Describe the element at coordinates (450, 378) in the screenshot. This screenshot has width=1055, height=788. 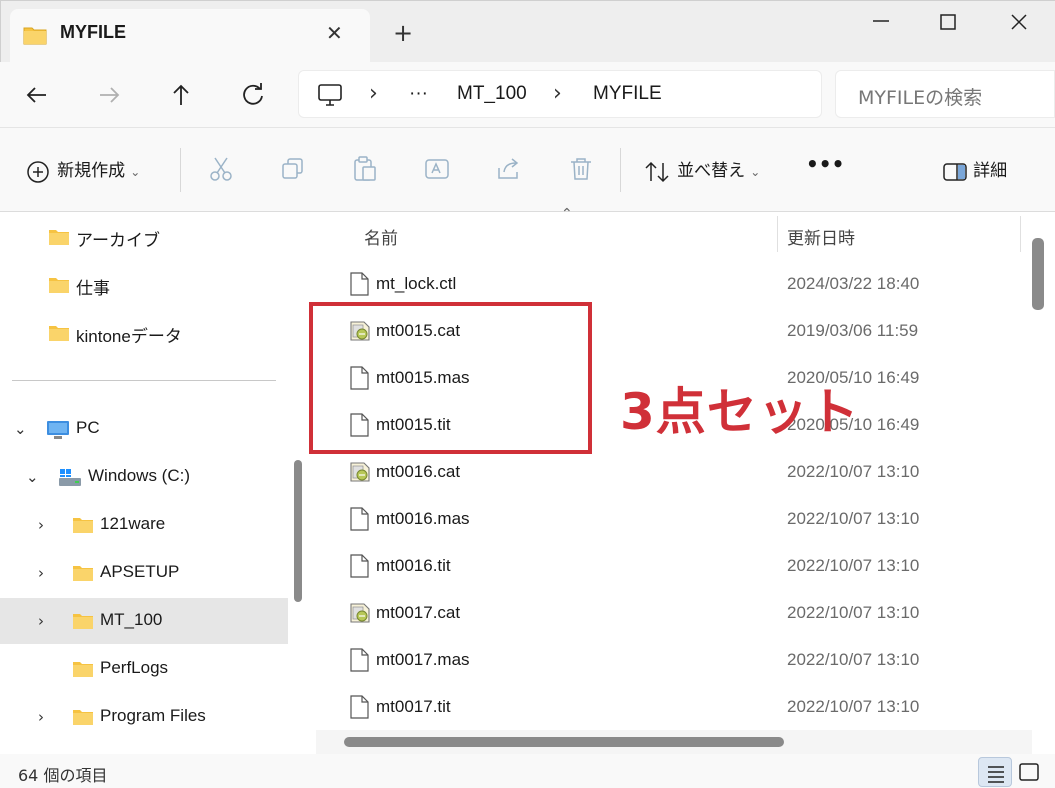
I see `highlight-box` at that location.